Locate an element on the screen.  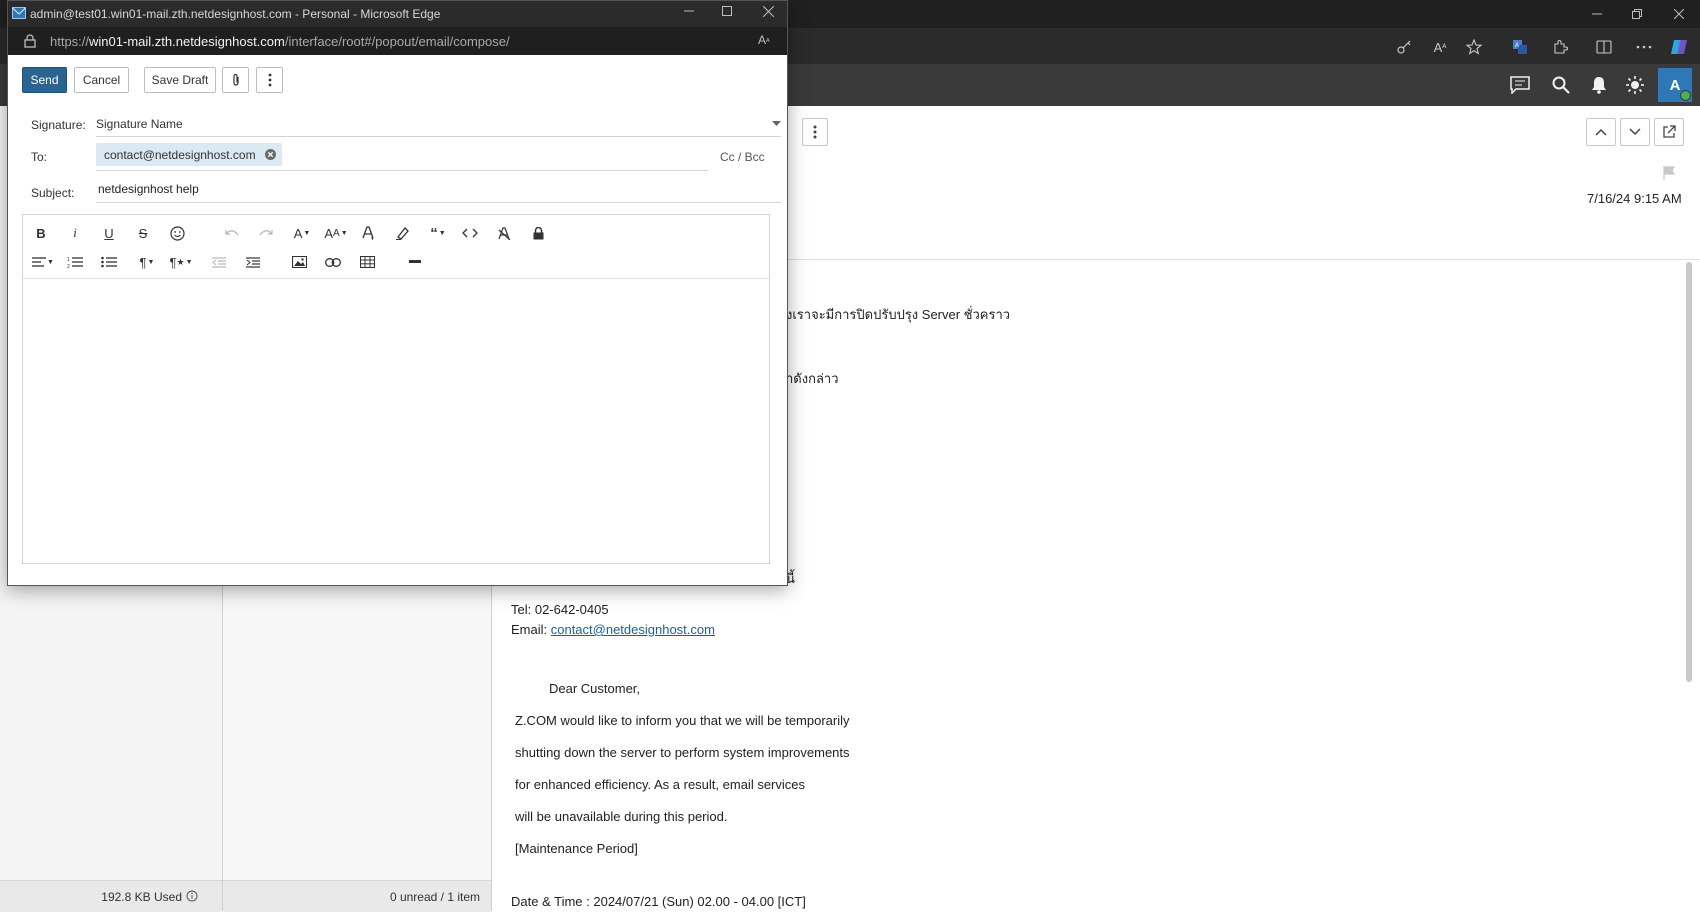
reader-more-actions-button is located at coordinates (815, 132).